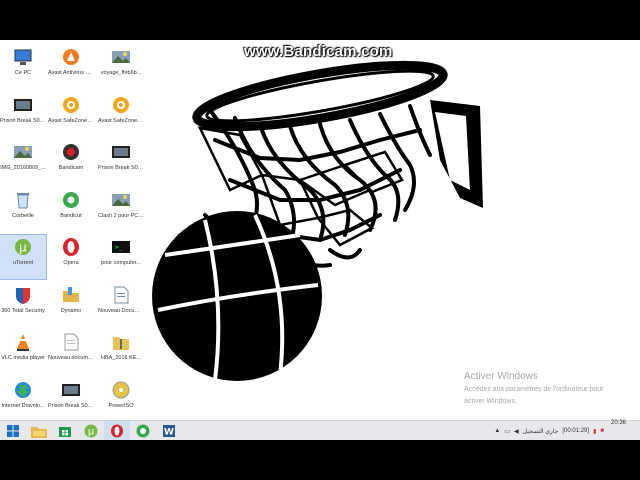 The width and height of the screenshot is (640, 480). What do you see at coordinates (320, 430) in the screenshot?
I see `taskbar: µ W ▲ ▭ ◀ جاري التسجيل [00:01:29] ▮ ■` at bounding box center [320, 430].